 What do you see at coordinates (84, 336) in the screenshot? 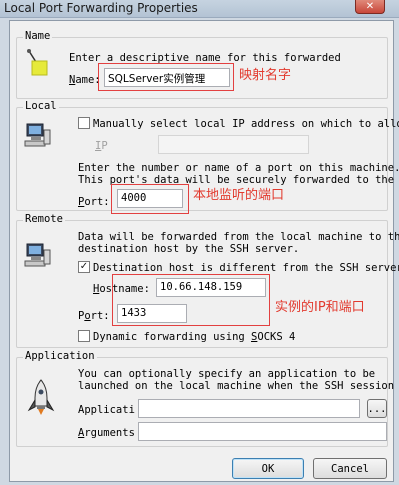
I see `dynamic-forwarding-checkbox` at bounding box center [84, 336].